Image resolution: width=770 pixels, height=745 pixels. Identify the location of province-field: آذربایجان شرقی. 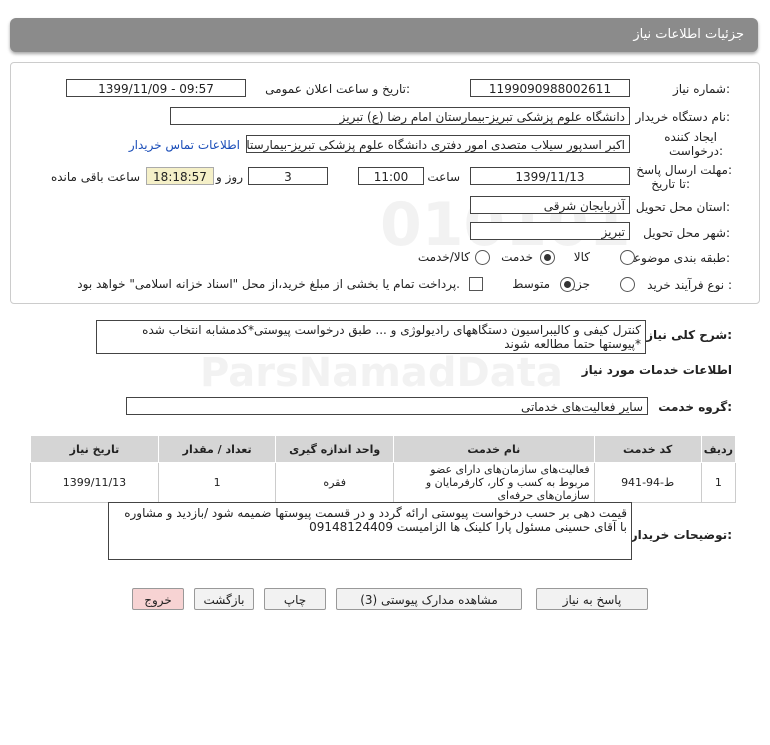
(550, 205).